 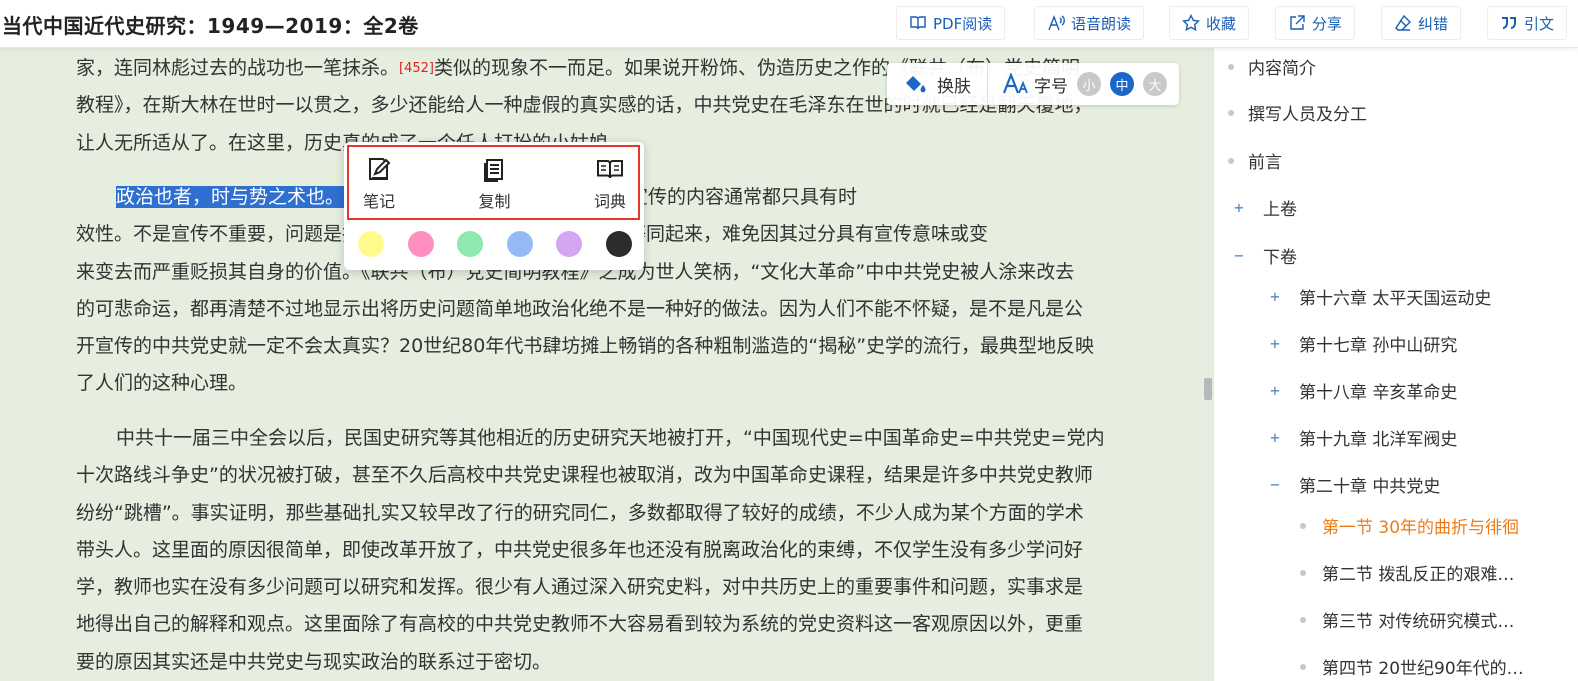 What do you see at coordinates (1509, 23) in the screenshot?
I see `quote-icon` at bounding box center [1509, 23].